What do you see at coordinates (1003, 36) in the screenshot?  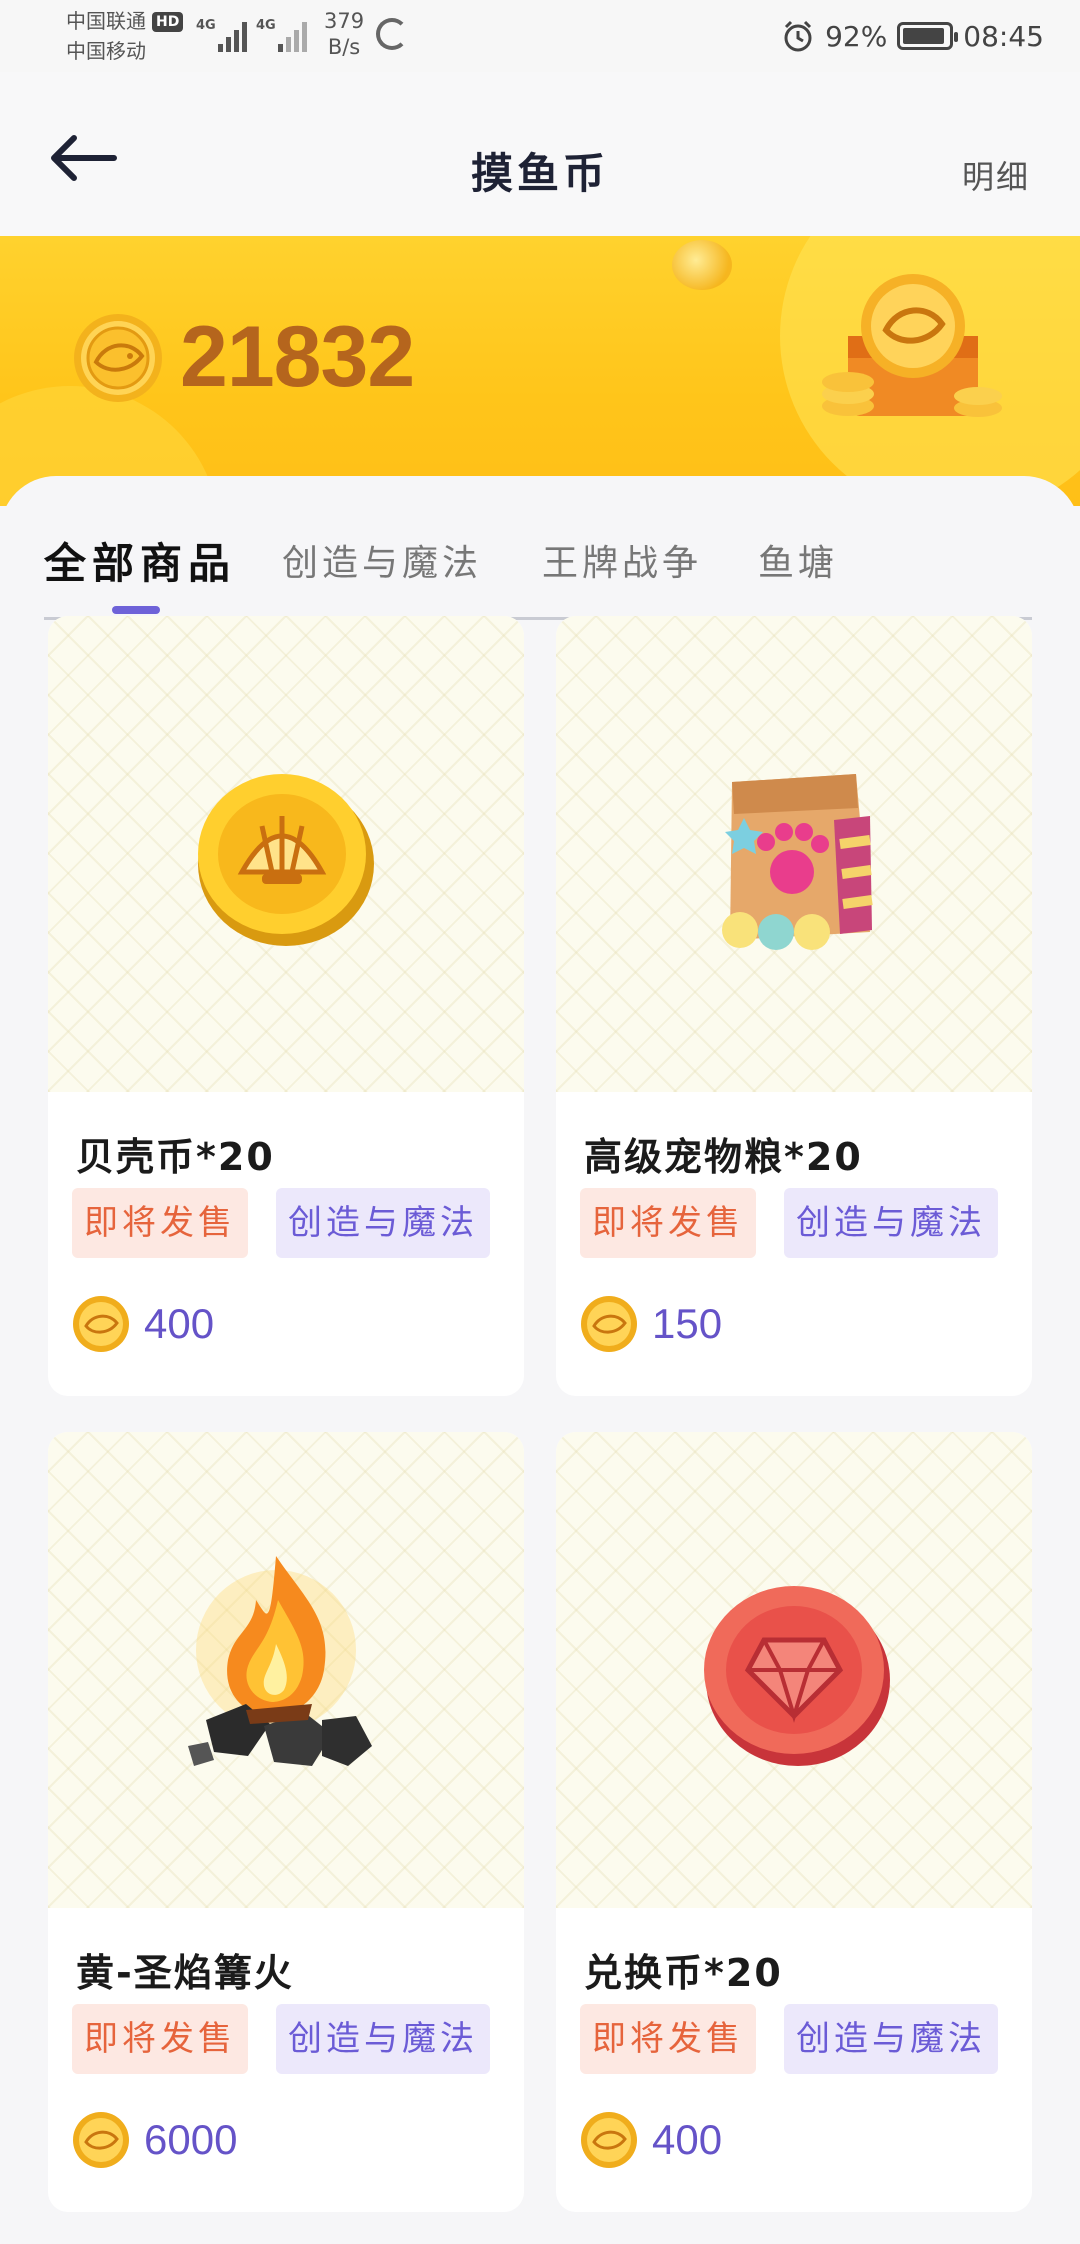 I see `clock: 08:45` at bounding box center [1003, 36].